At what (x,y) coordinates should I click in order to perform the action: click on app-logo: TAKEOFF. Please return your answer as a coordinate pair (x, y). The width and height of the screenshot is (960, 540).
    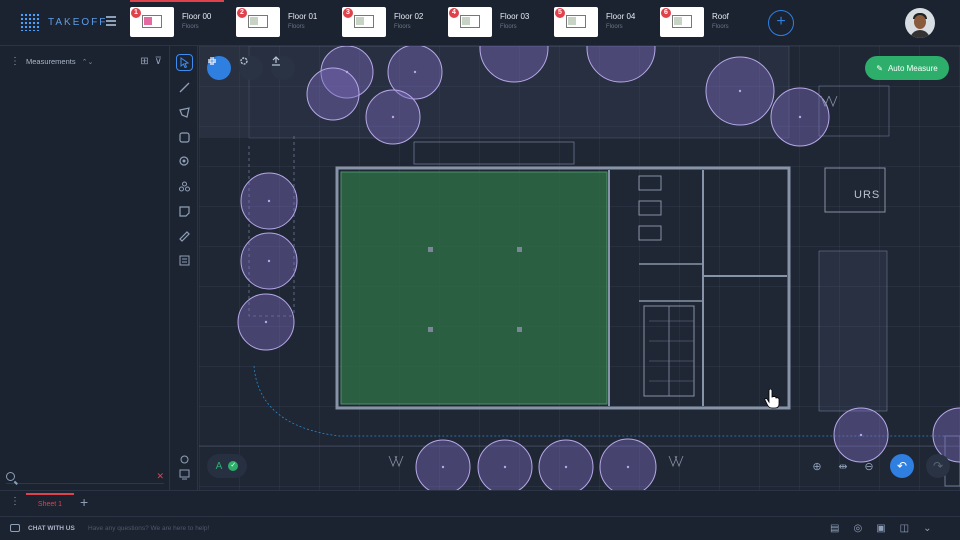
    Looking at the image, I should click on (63, 22).